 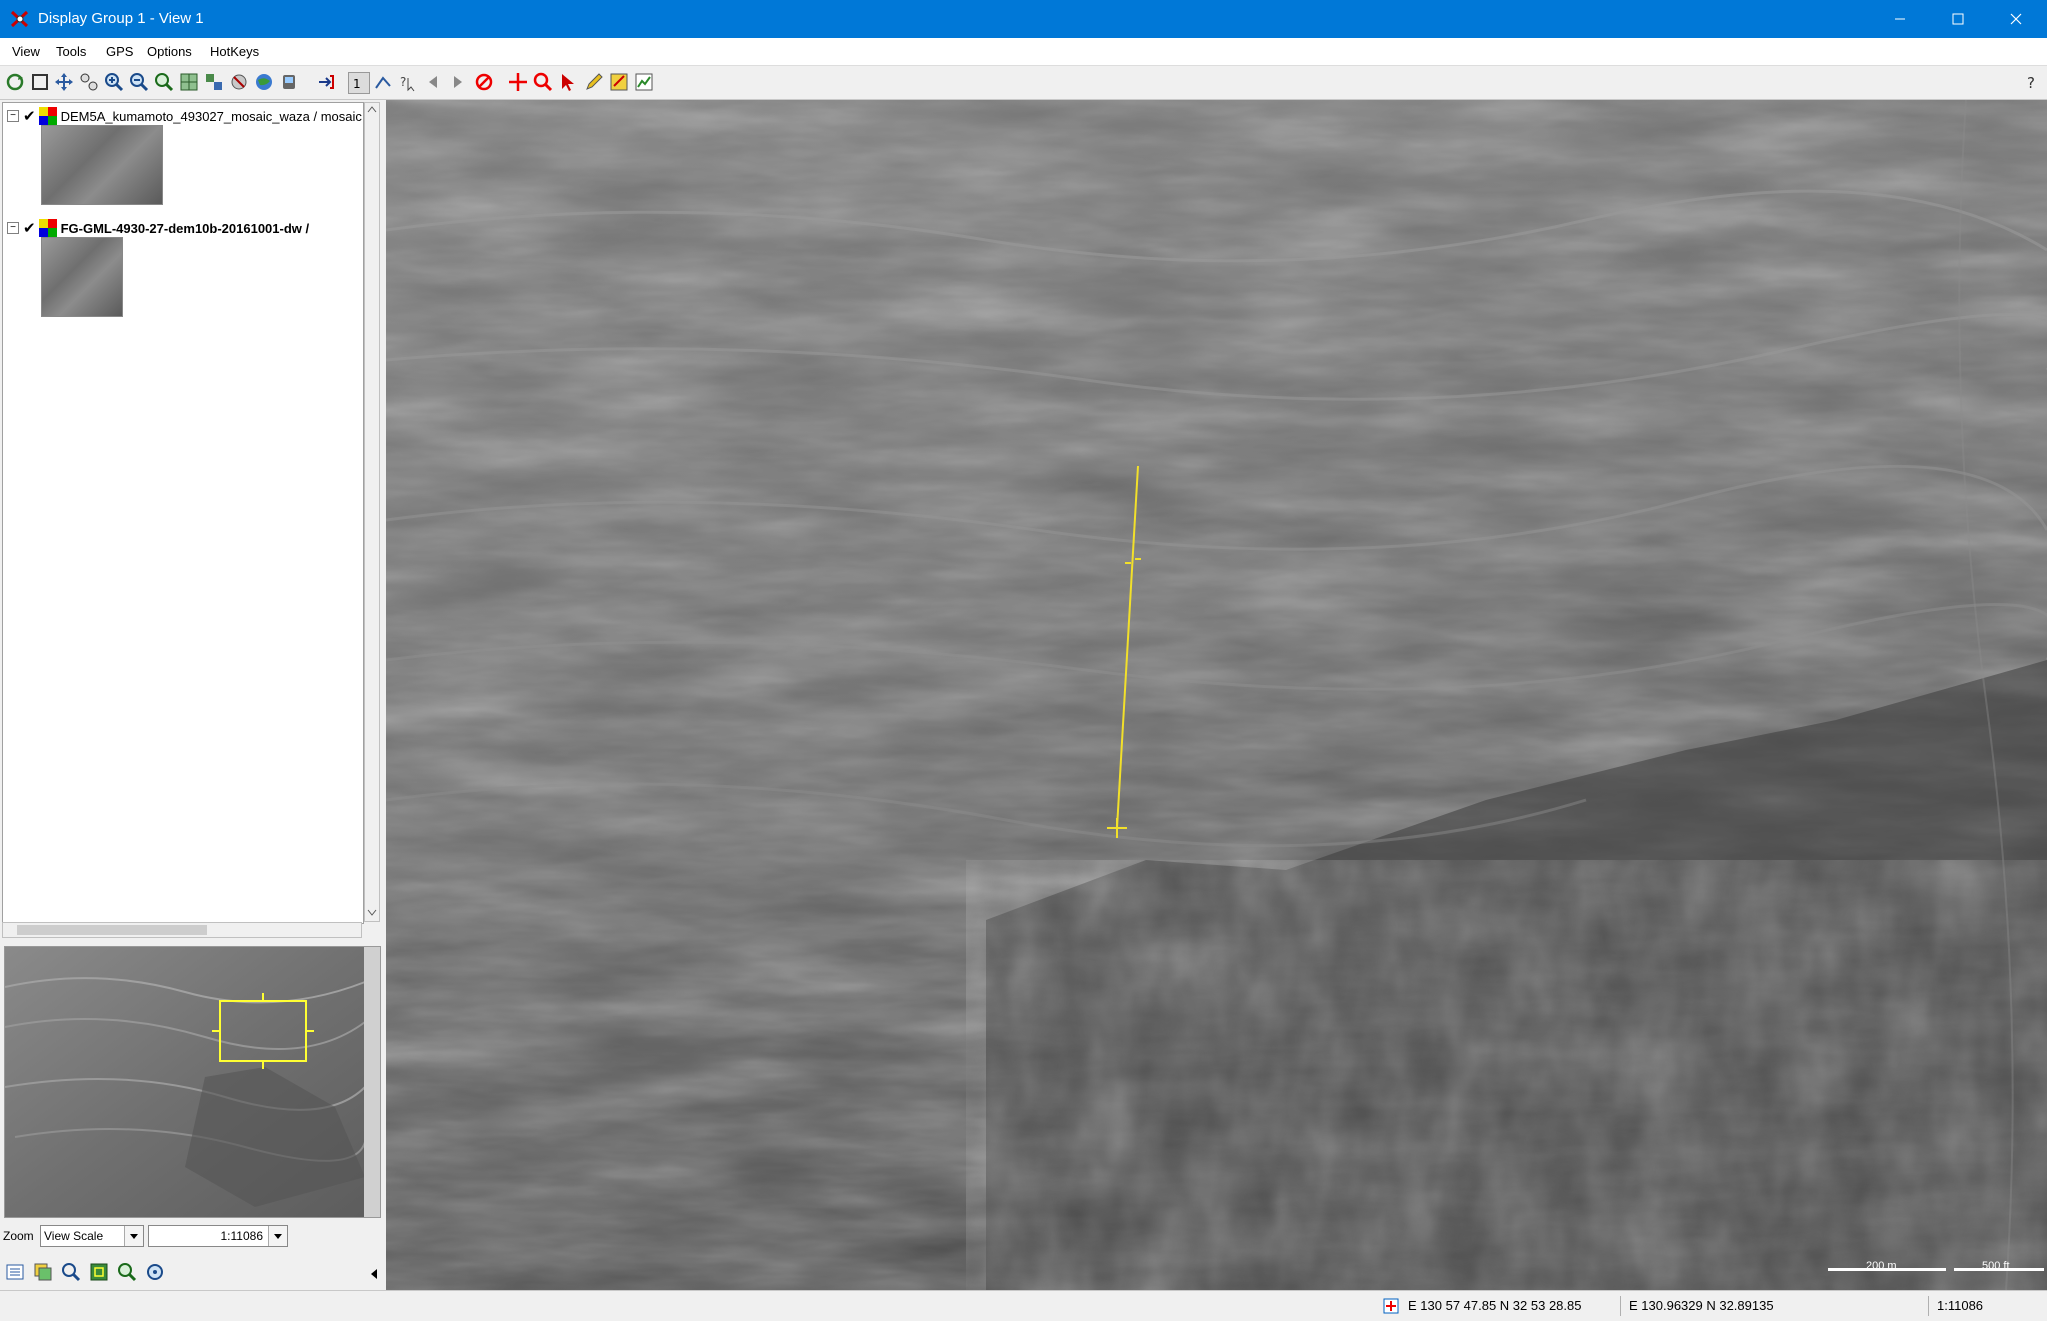 What do you see at coordinates (264, 82) in the screenshot?
I see `globe-icon` at bounding box center [264, 82].